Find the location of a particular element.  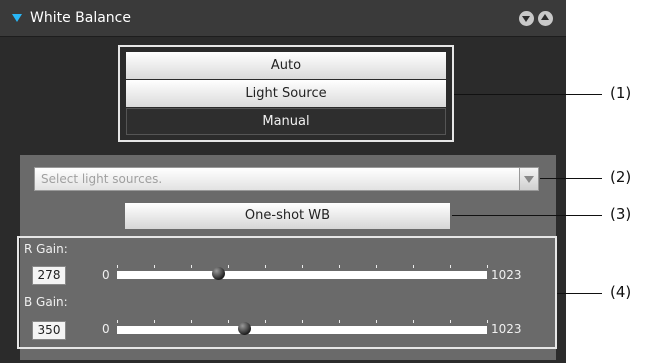

r-gain-value: 278 is located at coordinates (49, 275).